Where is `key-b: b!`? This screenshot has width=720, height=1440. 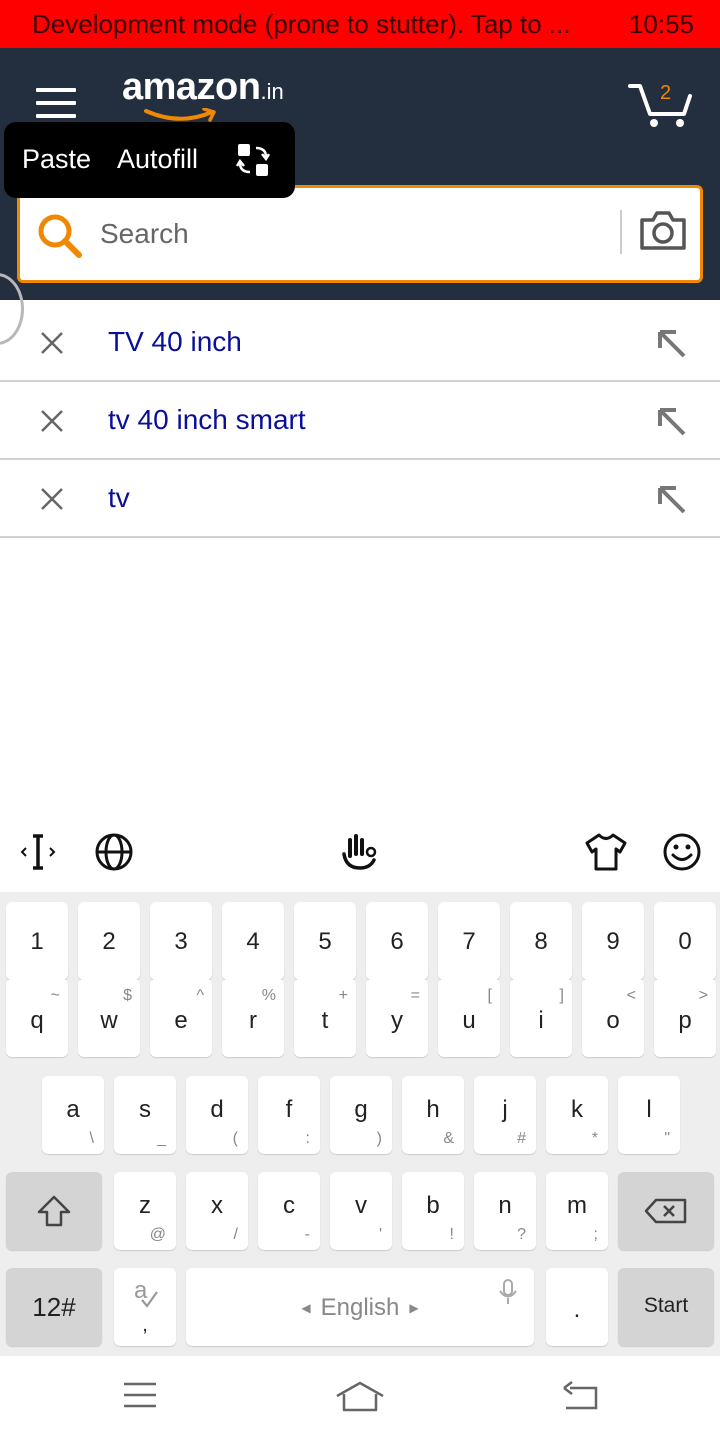 key-b: b! is located at coordinates (433, 1211).